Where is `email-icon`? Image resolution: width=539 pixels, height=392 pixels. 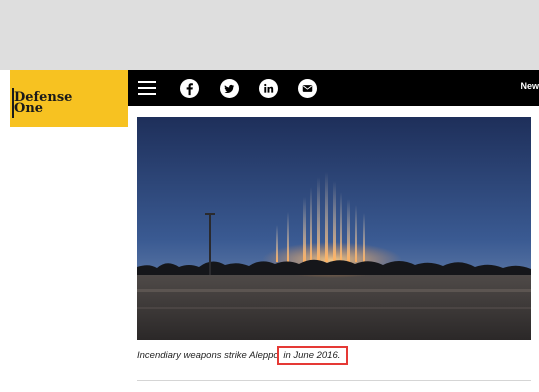 email-icon is located at coordinates (307, 88).